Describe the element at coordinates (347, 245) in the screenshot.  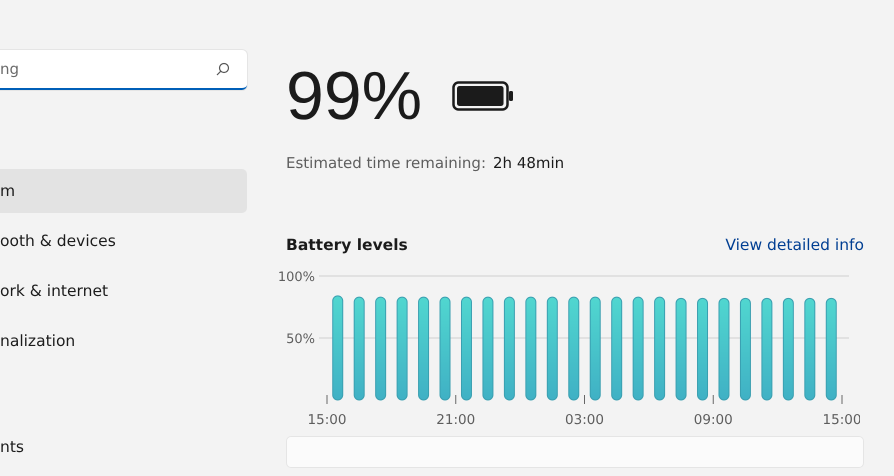
I see `section-title: Battery levels` at that location.